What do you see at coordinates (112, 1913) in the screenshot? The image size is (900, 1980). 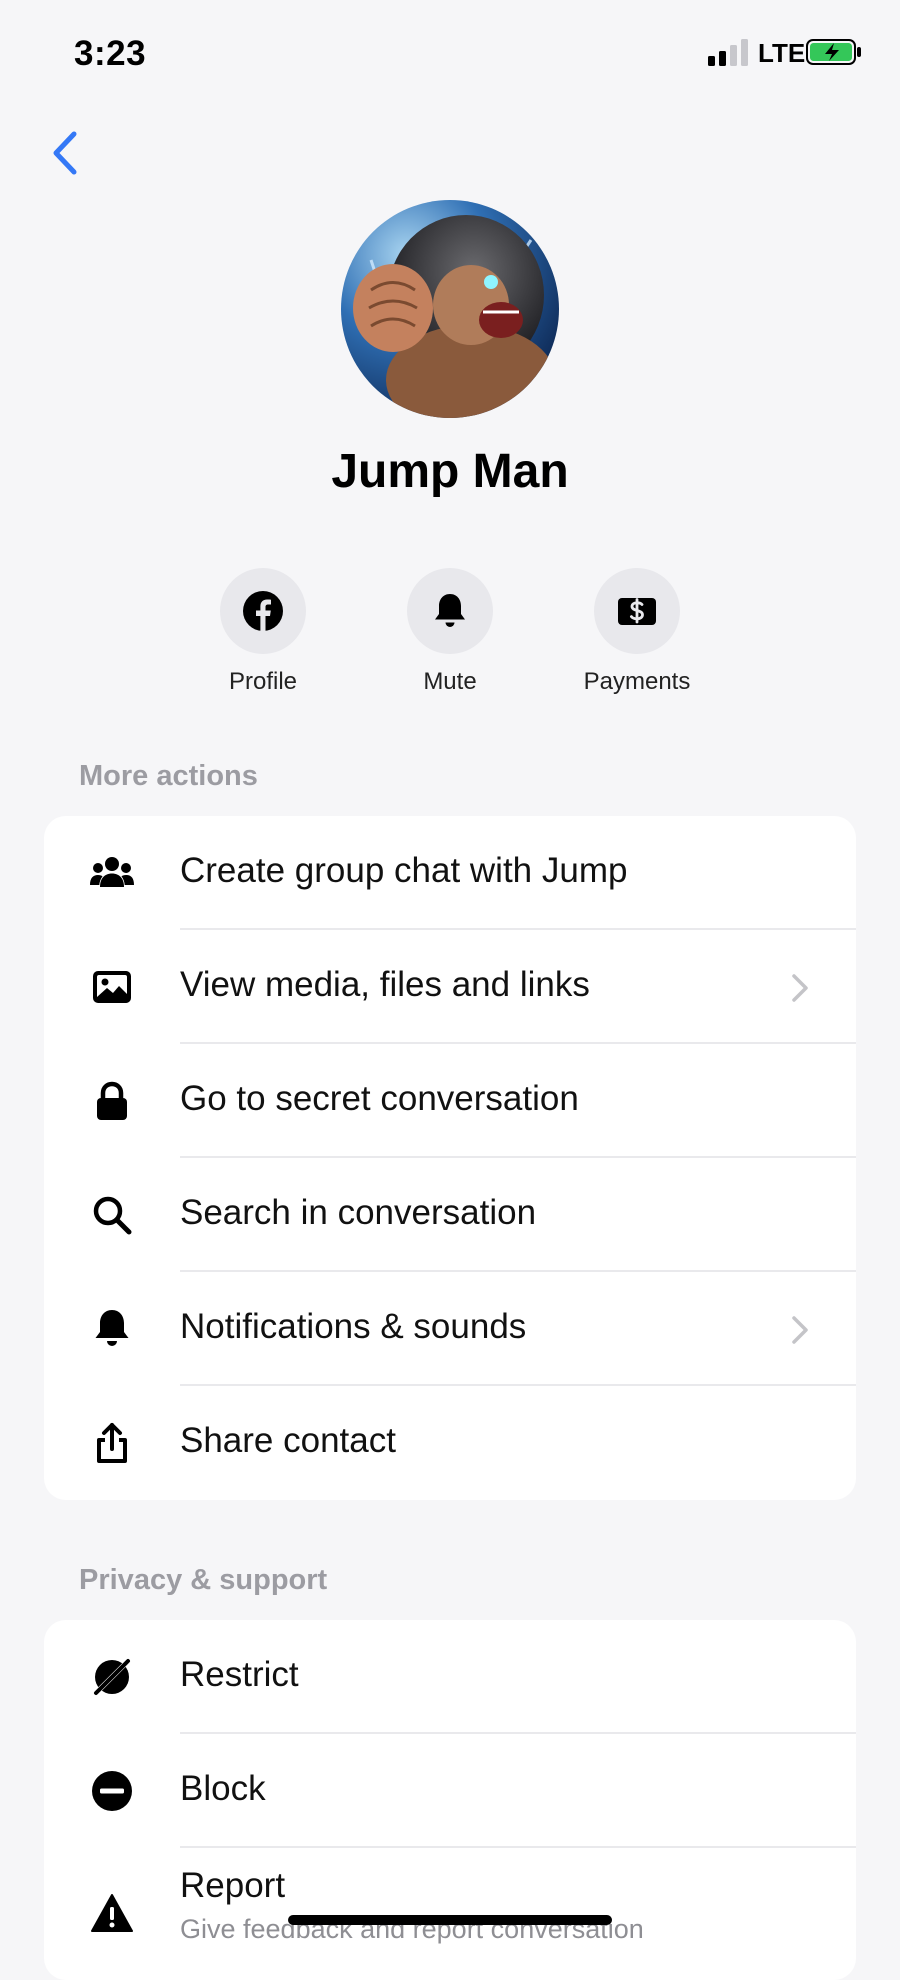 I see `warning-icon` at bounding box center [112, 1913].